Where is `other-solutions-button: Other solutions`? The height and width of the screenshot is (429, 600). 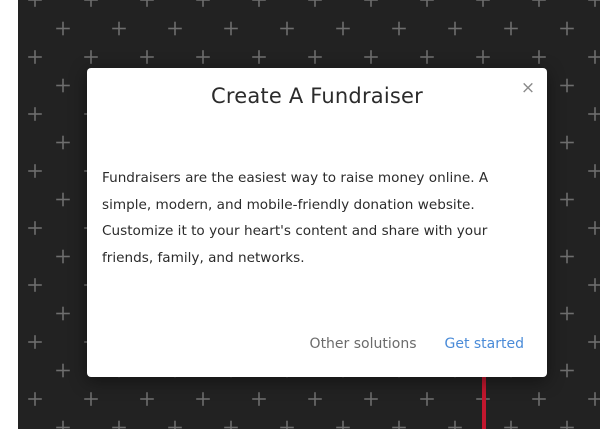 other-solutions-button: Other solutions is located at coordinates (363, 344).